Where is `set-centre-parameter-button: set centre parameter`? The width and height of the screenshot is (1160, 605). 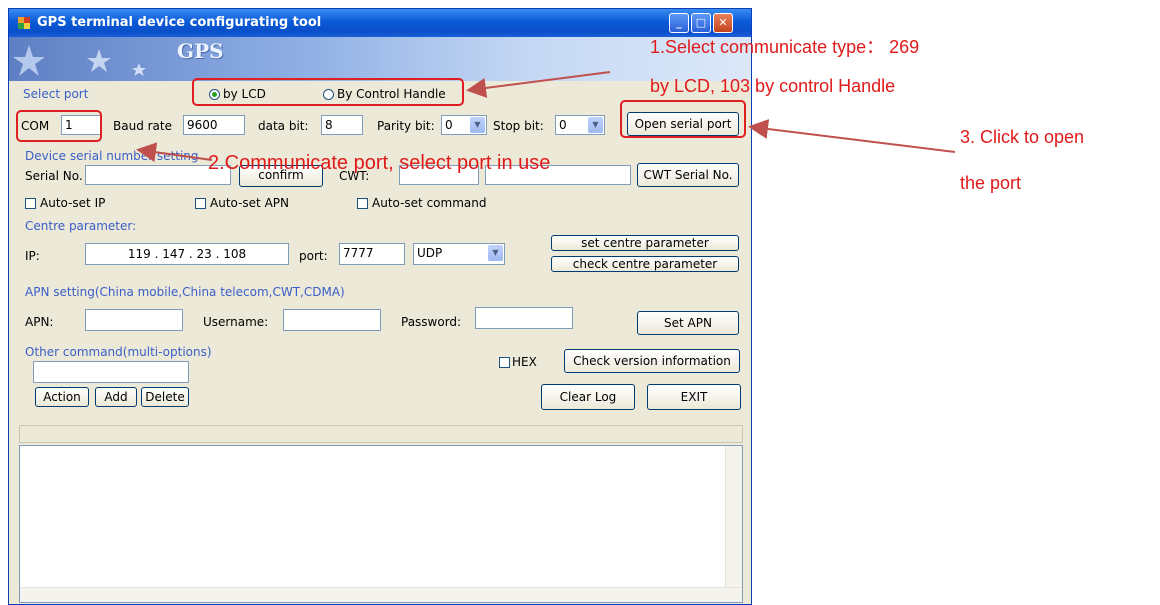 set-centre-parameter-button: set centre parameter is located at coordinates (645, 243).